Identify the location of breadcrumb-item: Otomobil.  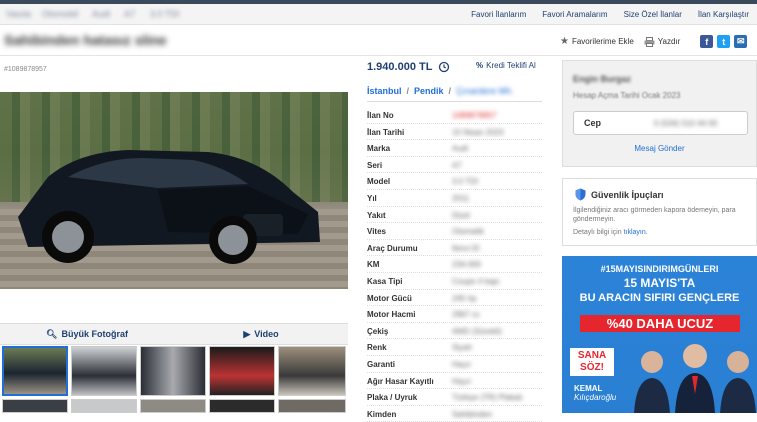
(60, 14).